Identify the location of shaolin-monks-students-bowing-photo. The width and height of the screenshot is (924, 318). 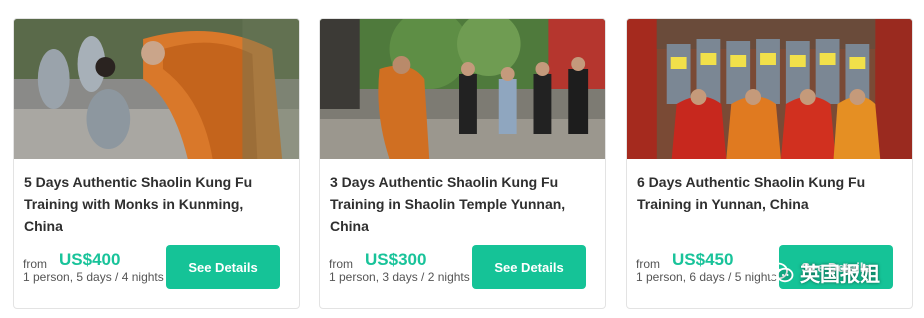
(156, 89).